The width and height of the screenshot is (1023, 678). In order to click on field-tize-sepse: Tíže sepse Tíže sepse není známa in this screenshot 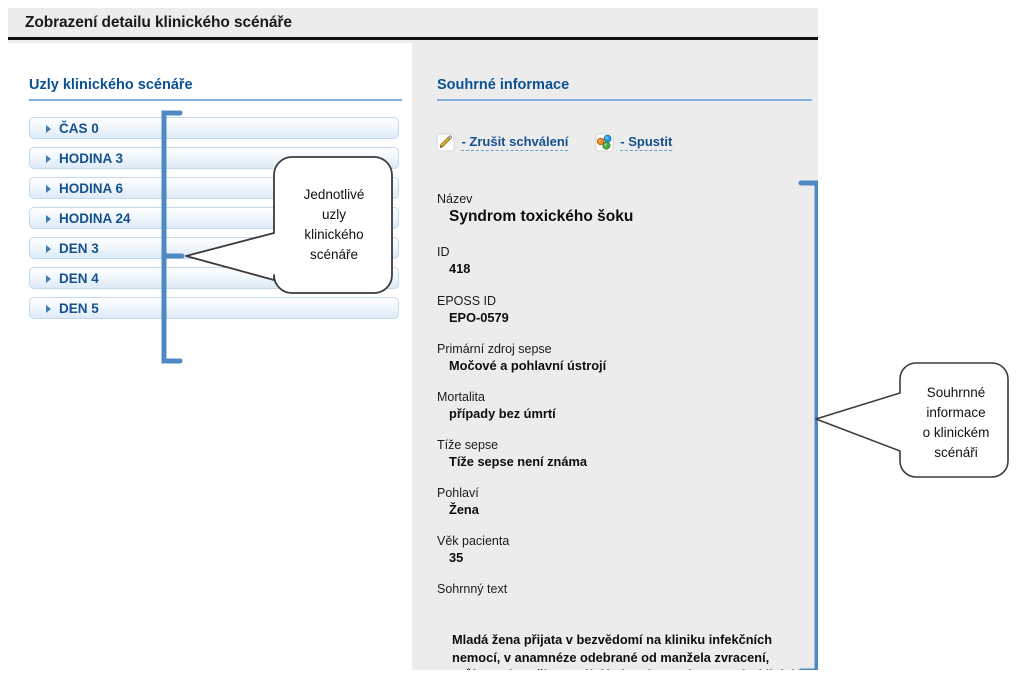, I will do `click(622, 453)`.